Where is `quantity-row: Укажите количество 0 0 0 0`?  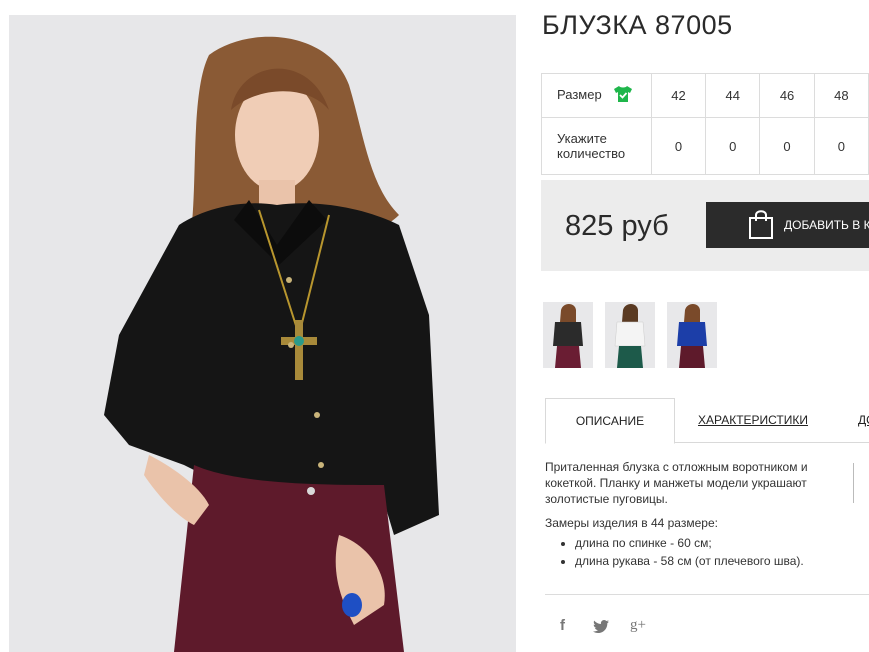 quantity-row: Укажите количество 0 0 0 0 is located at coordinates (705, 146).